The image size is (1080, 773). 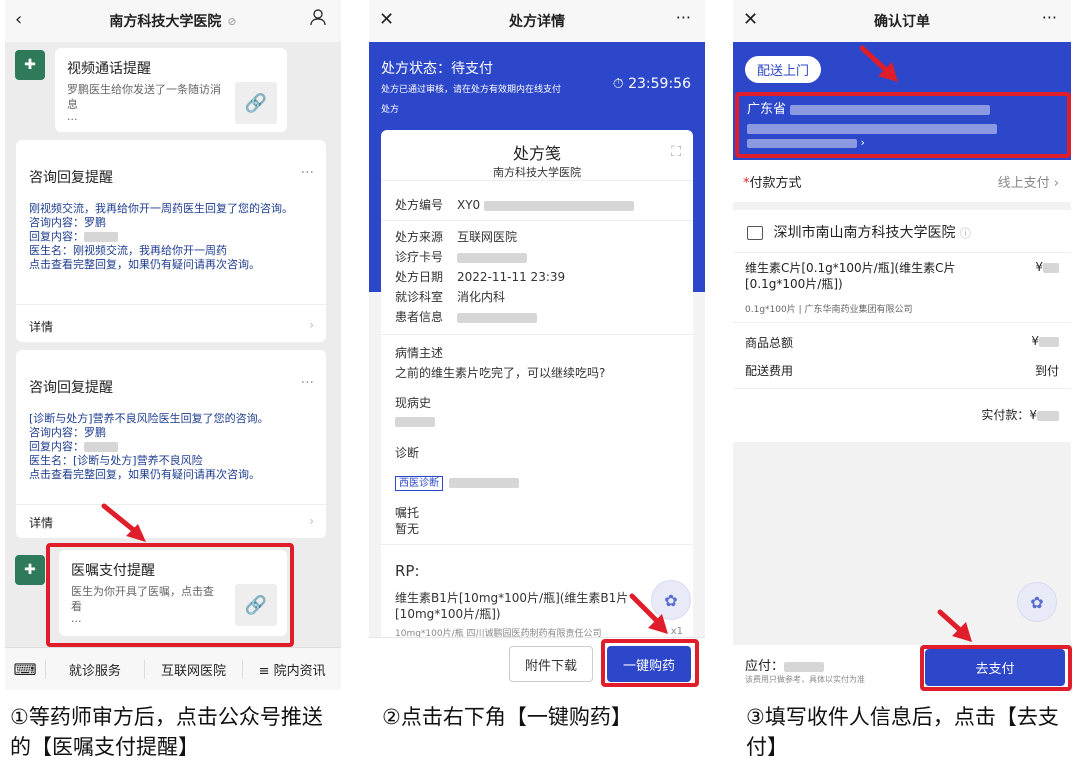 What do you see at coordinates (116, 460) in the screenshot?
I see `card-line: 医生名：[诊断与处方]营养不良风险` at bounding box center [116, 460].